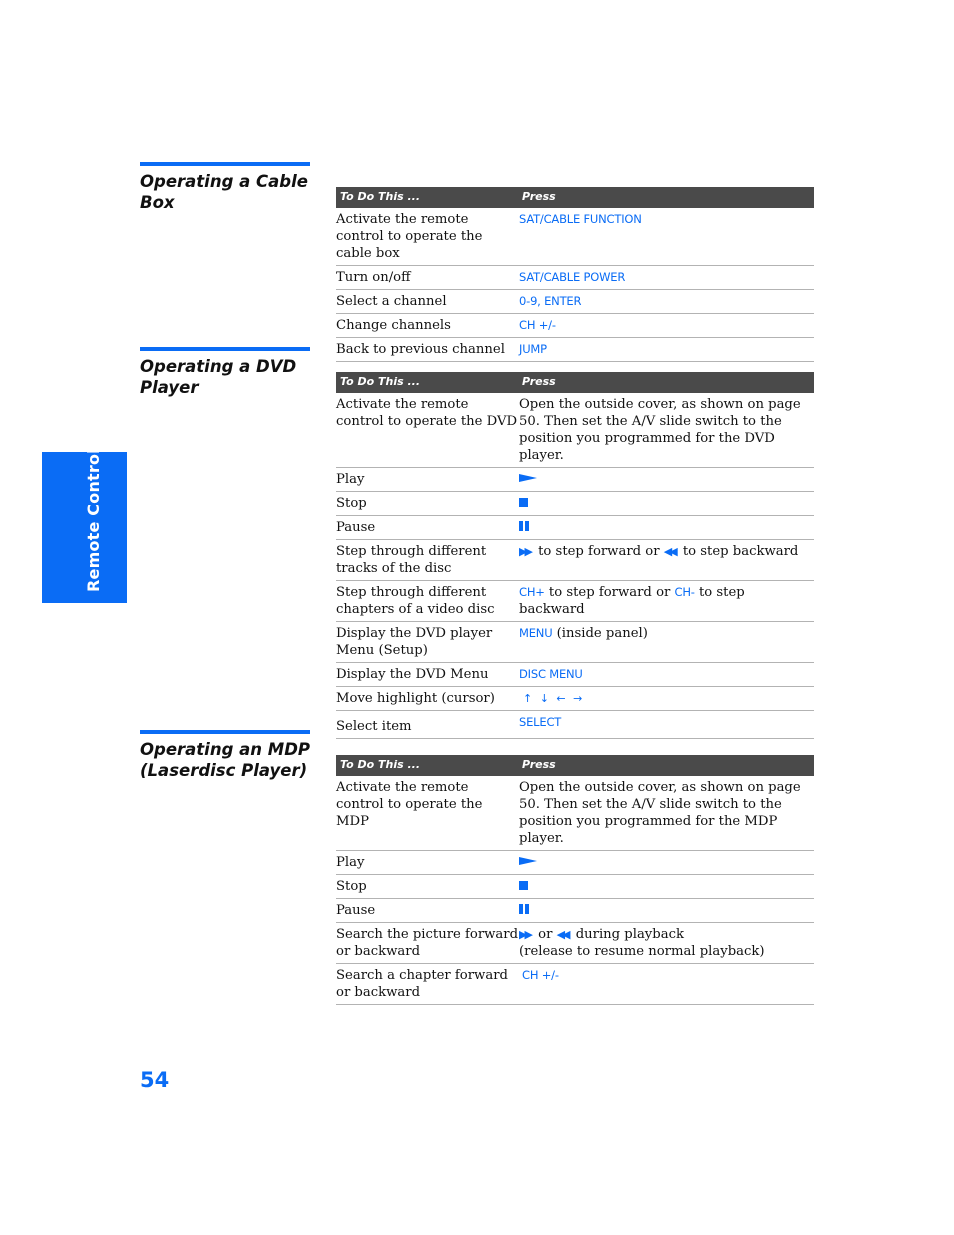 The width and height of the screenshot is (954, 1235). I want to click on table-row: Turn on/off SAT/CABLE POWER, so click(575, 277).